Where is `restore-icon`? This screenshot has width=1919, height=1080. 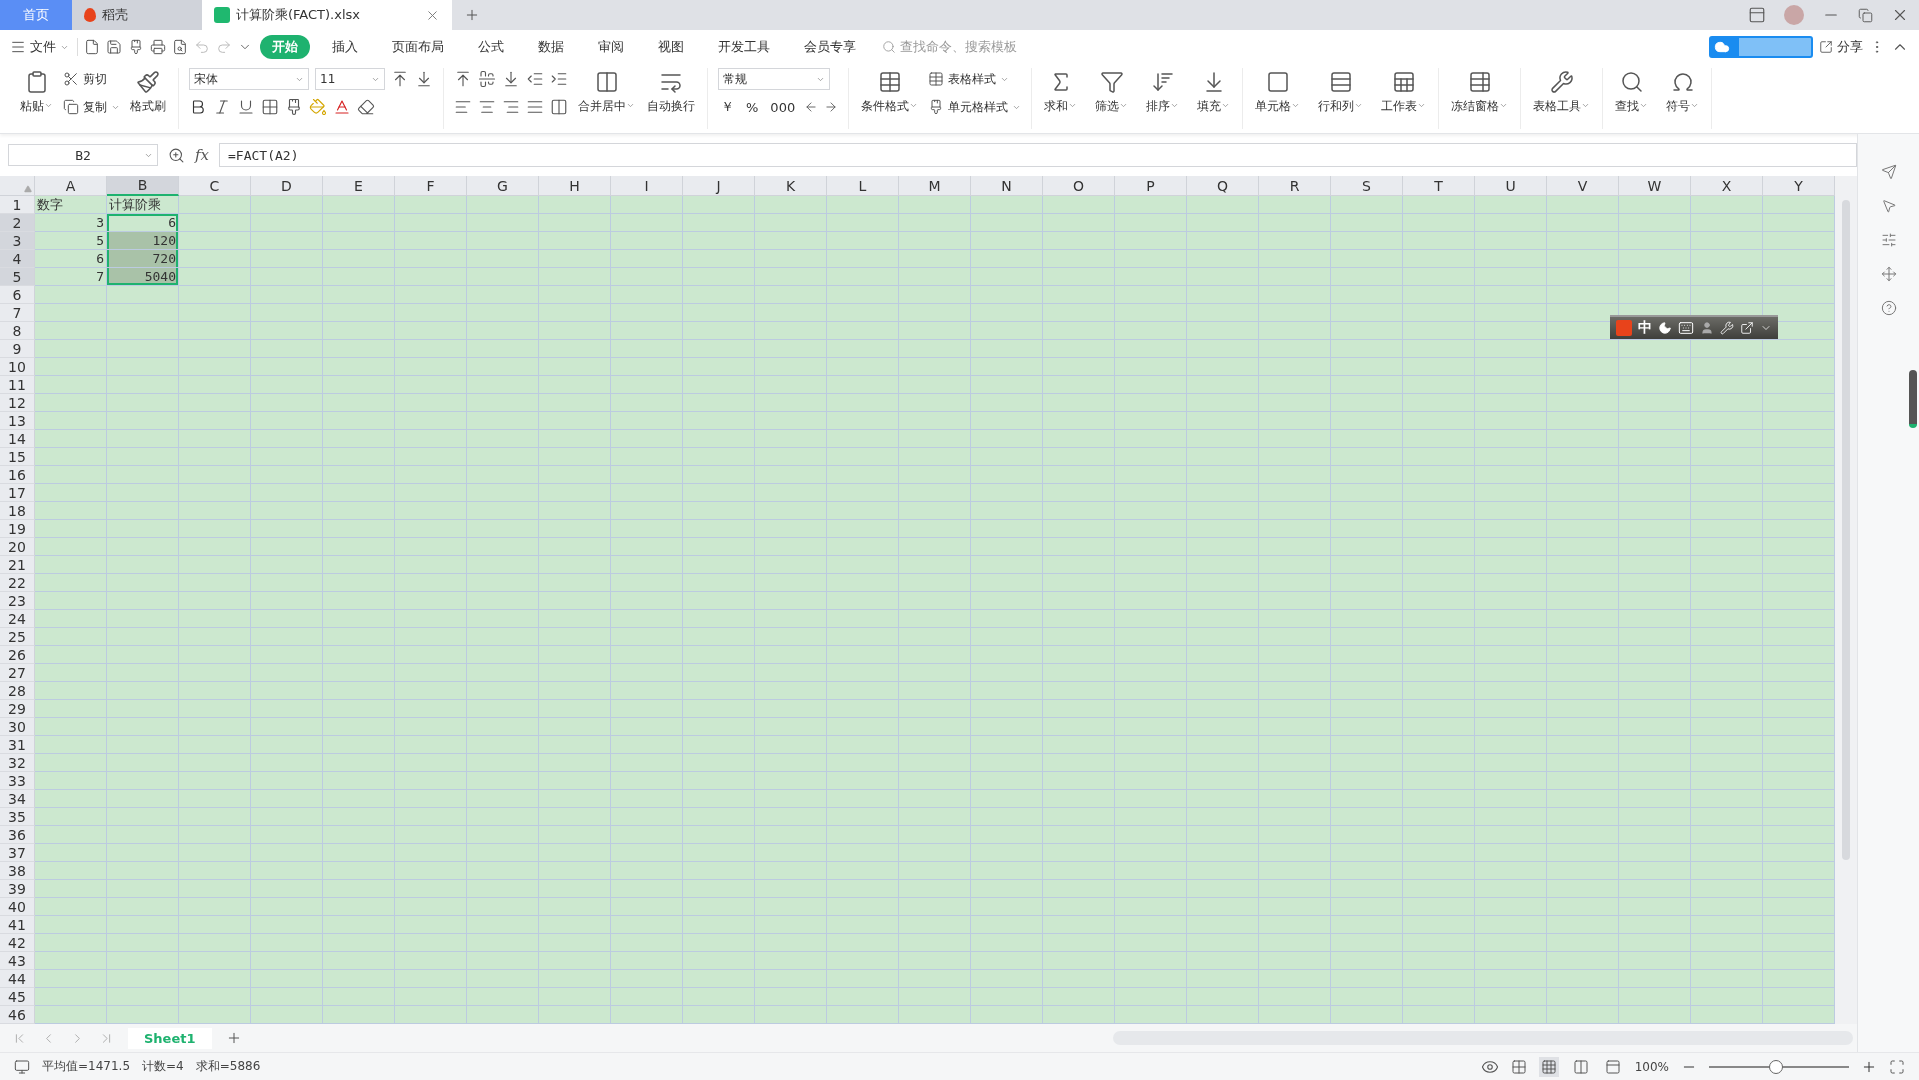
restore-icon is located at coordinates (1865, 15).